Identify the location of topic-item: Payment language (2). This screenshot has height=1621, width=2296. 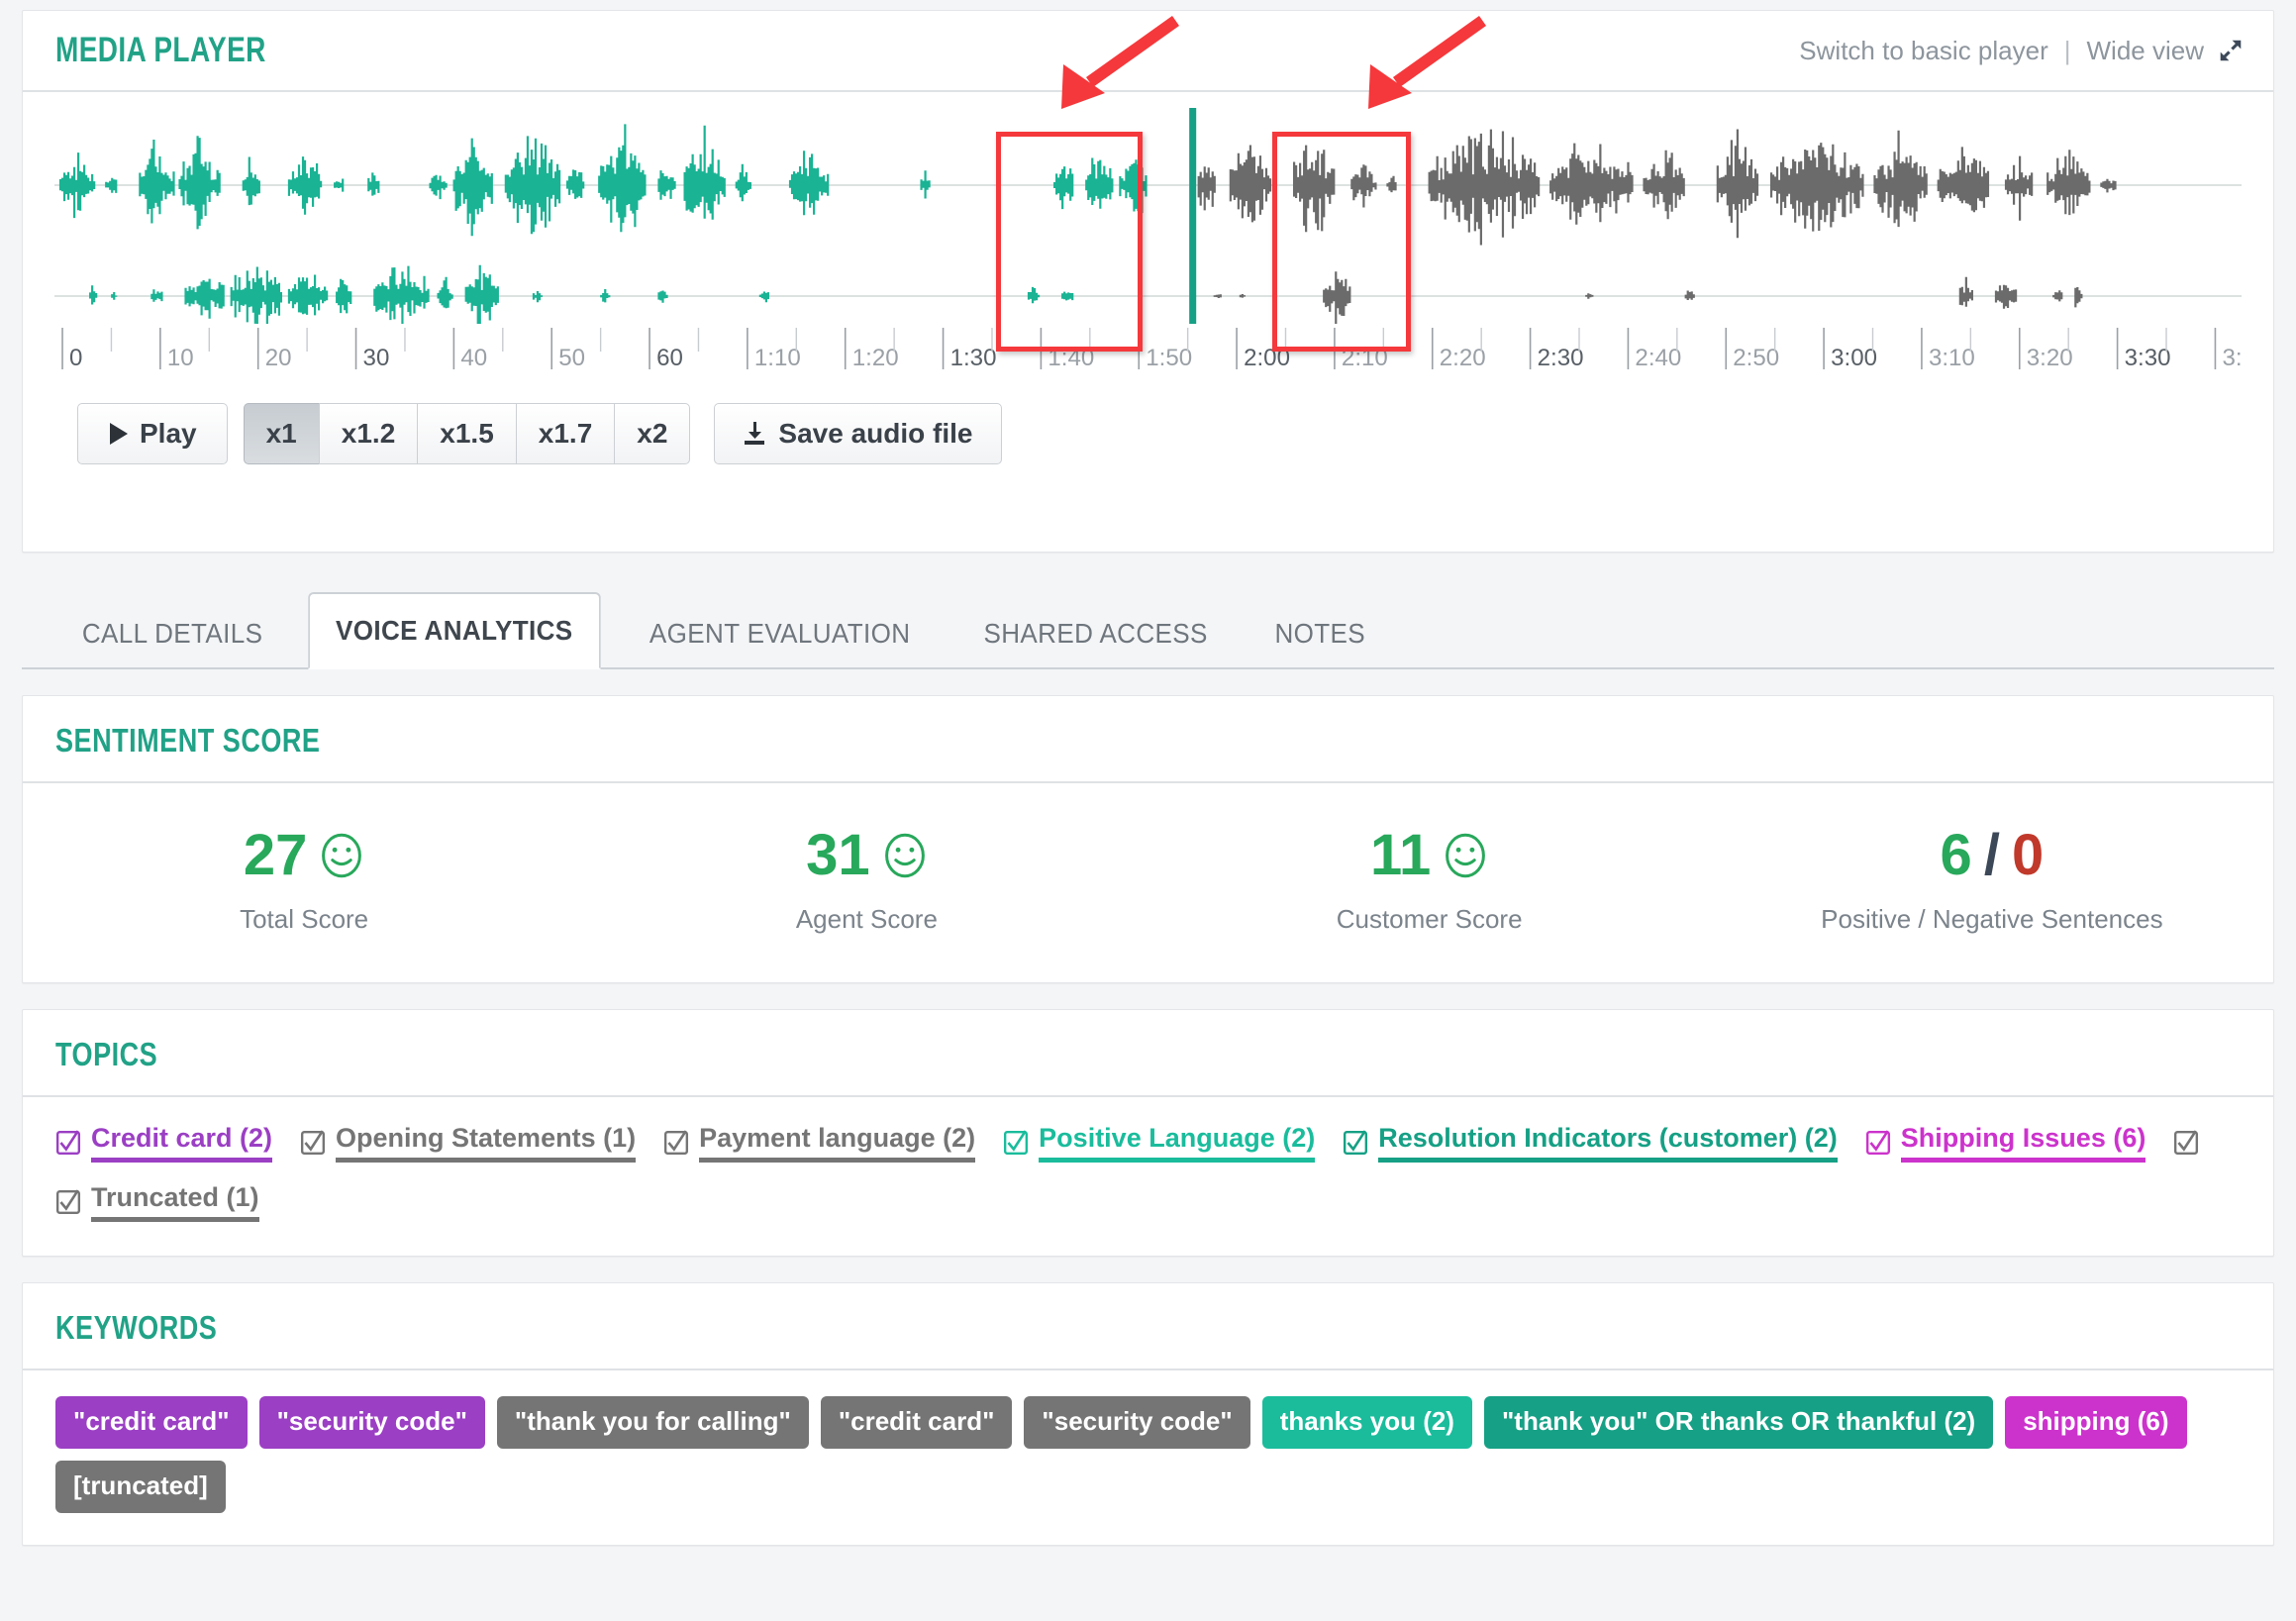
(819, 1143).